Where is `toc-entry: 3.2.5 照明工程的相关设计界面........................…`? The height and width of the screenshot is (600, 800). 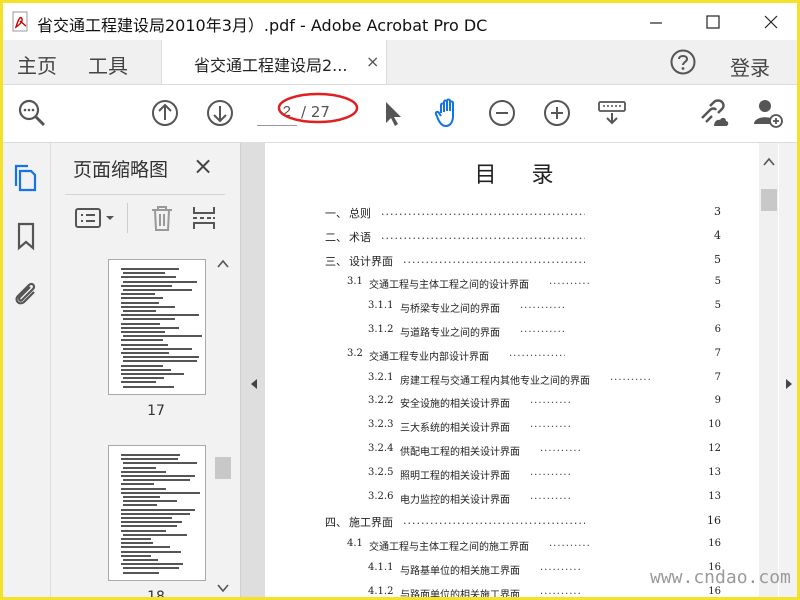
toc-entry: 3.2.5 照明工程的相关设计界面........................… is located at coordinates (521, 477).